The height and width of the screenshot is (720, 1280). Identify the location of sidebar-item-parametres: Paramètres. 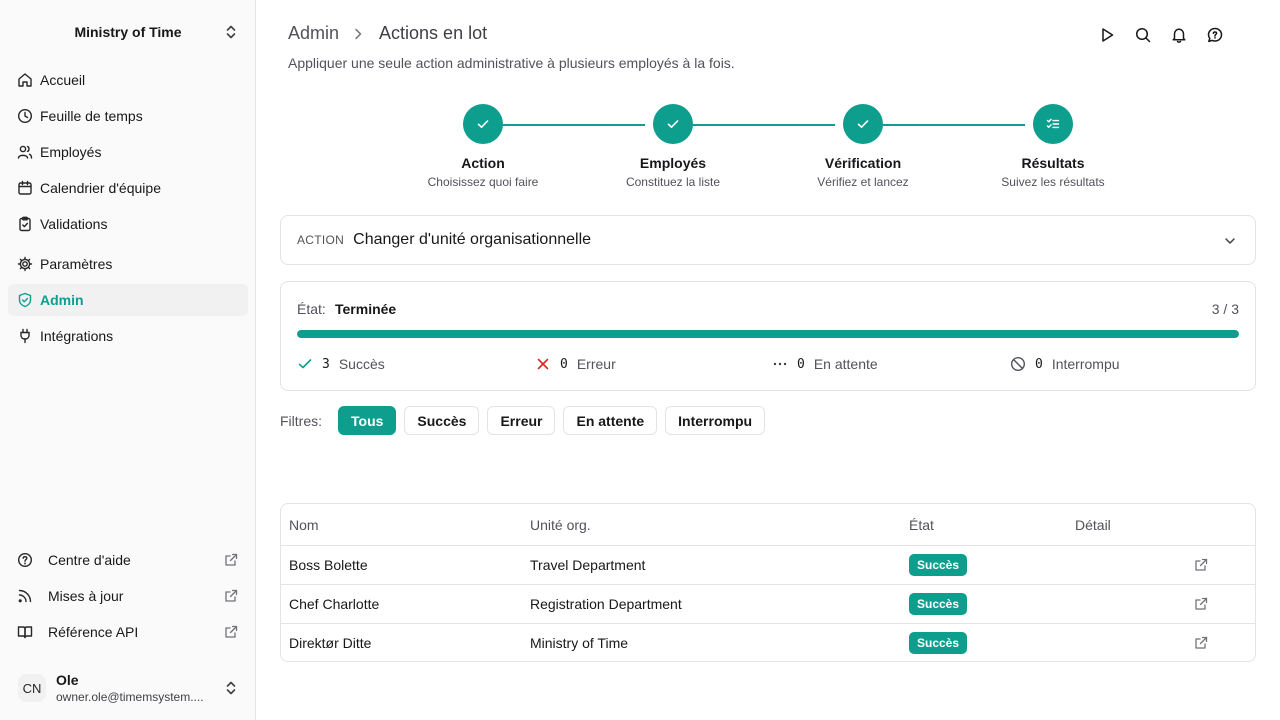
(128, 264).